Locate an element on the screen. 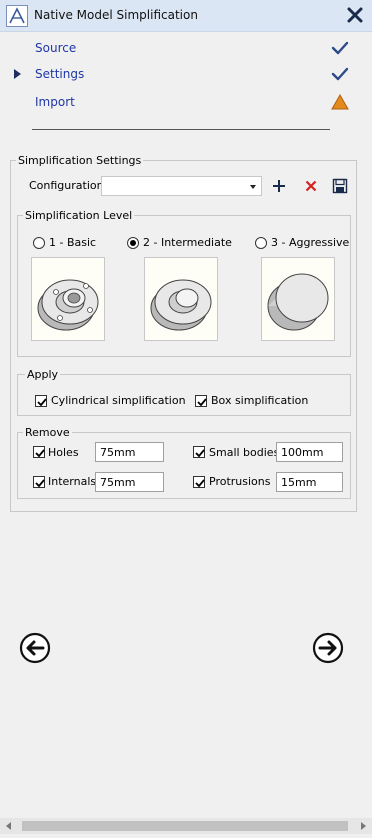 Image resolution: width=372 pixels, height=838 pixels. arrow-left-icon is located at coordinates (35, 648).